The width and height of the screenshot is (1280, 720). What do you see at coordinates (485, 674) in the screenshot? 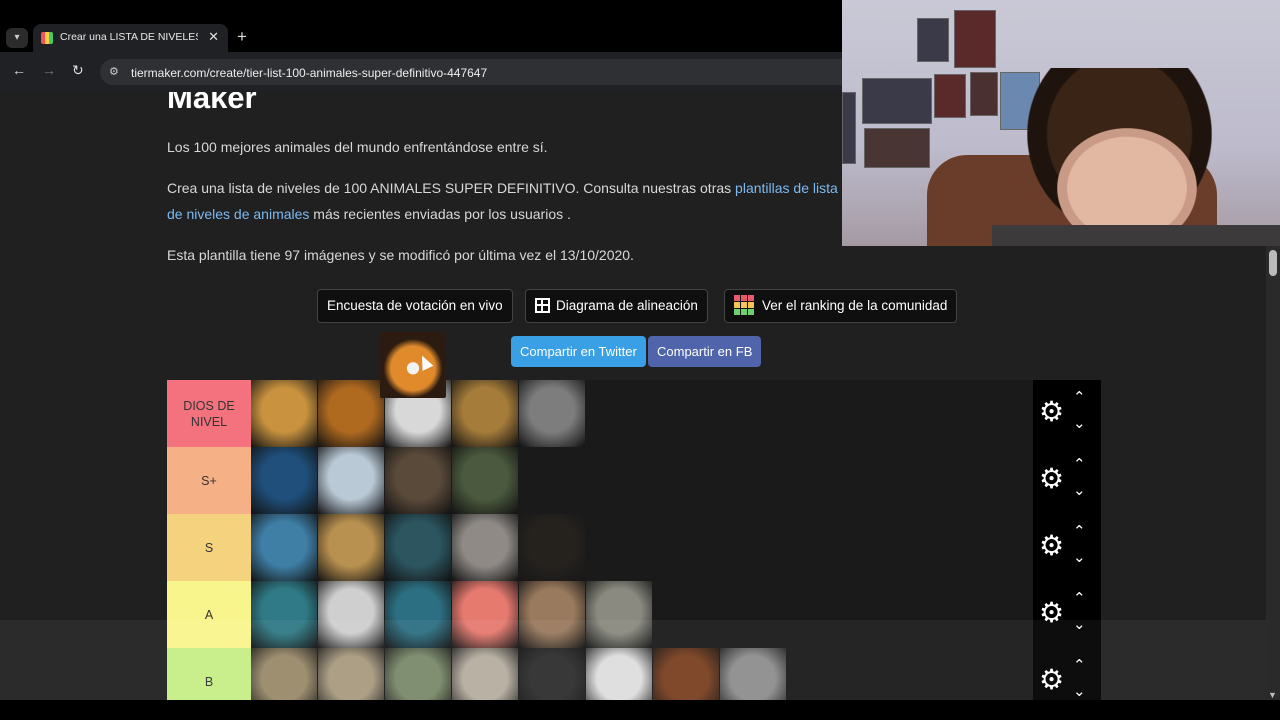
I see `goat-tile` at bounding box center [485, 674].